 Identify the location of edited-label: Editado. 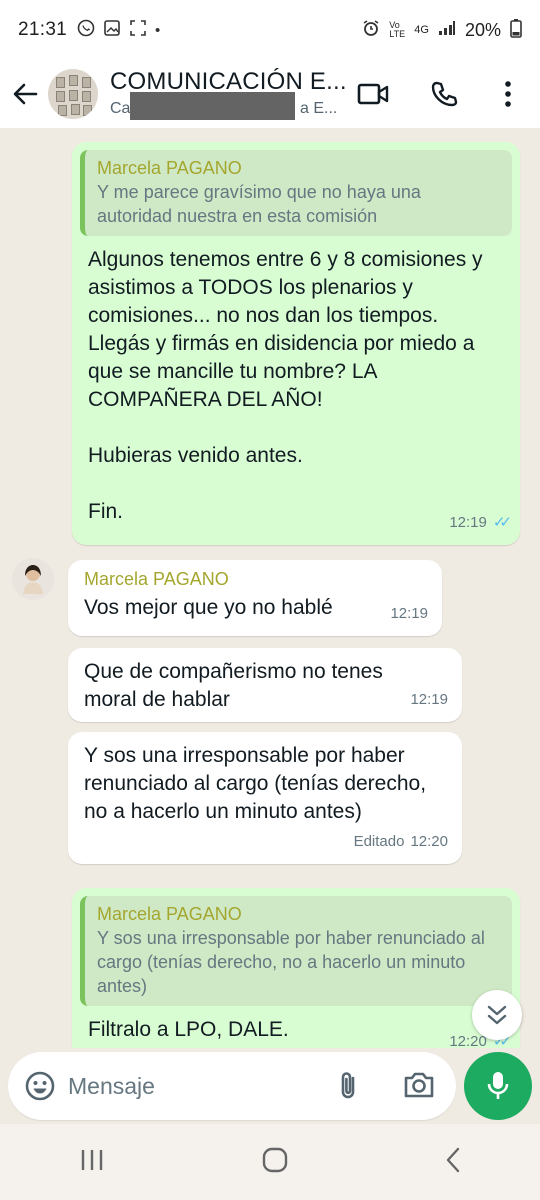
(379, 841).